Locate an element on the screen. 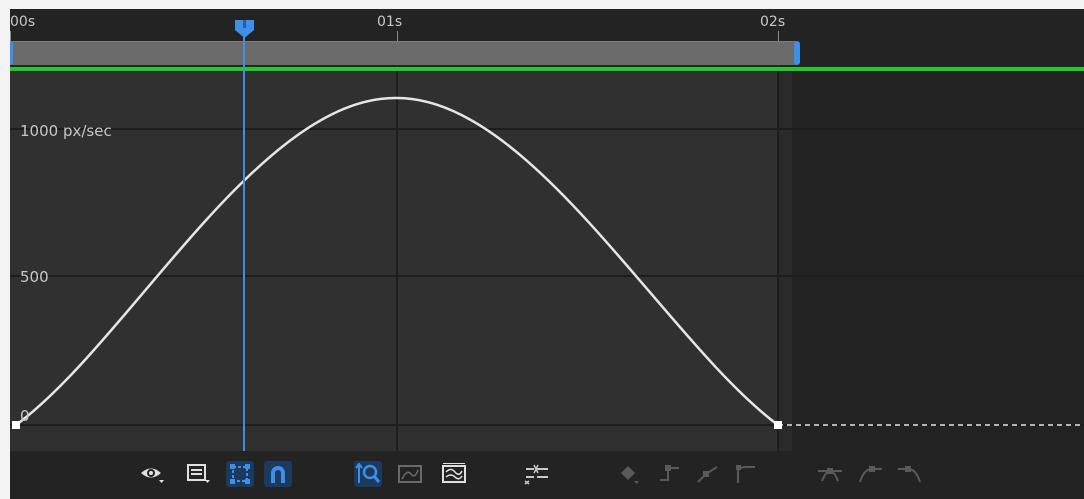 The width and height of the screenshot is (1084, 499). fit-all-icon is located at coordinates (454, 473).